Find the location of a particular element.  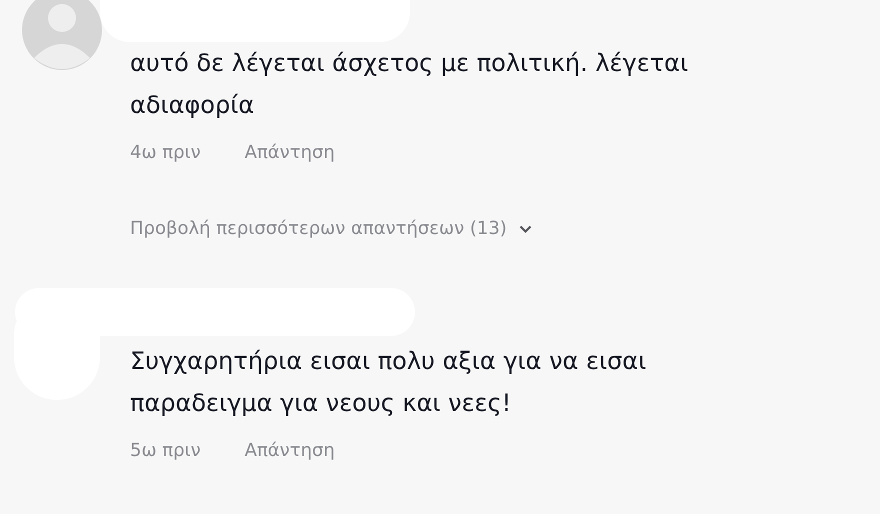

timestamp: 4ω πριν is located at coordinates (165, 153).